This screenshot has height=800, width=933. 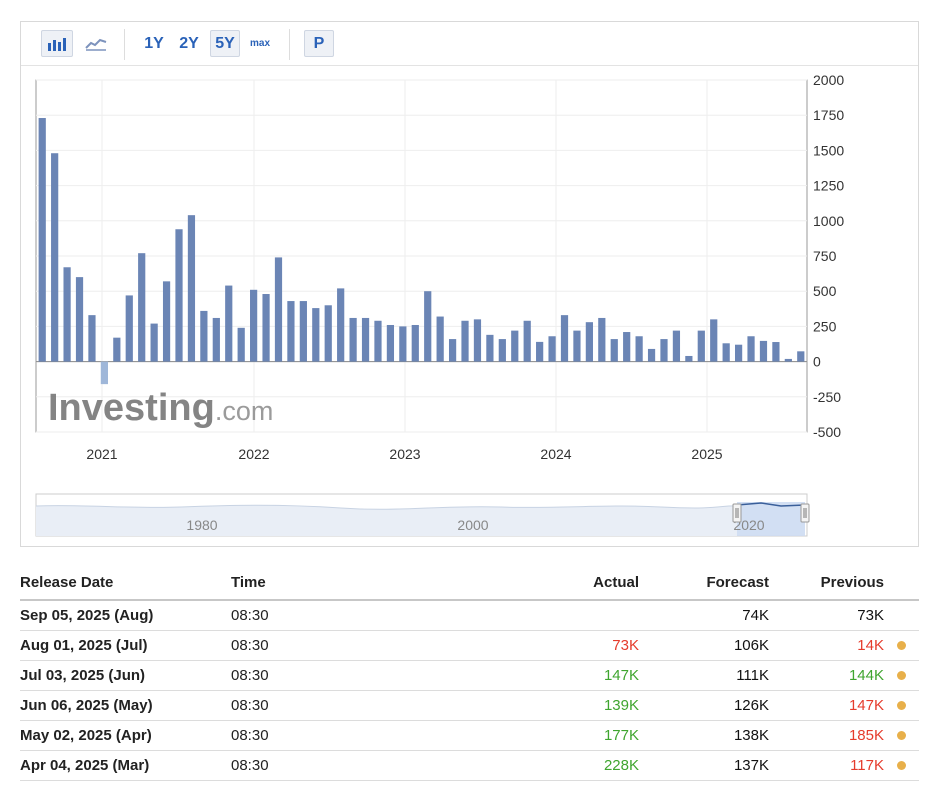 I want to click on table-row: Aug 01, 2025 (Jul) 08:30 73K 106K 14K, so click(x=469, y=646).